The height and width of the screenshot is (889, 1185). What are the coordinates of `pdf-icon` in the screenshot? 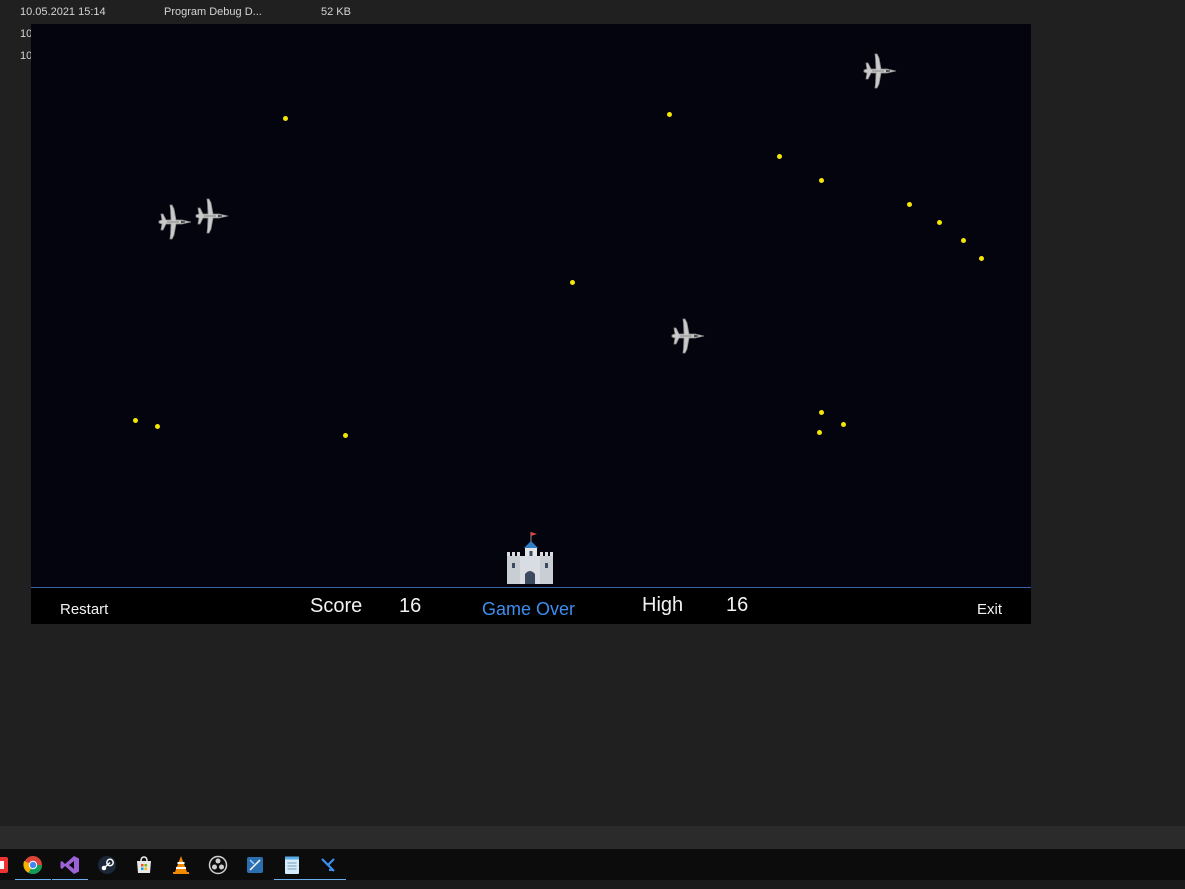 It's located at (5, 865).